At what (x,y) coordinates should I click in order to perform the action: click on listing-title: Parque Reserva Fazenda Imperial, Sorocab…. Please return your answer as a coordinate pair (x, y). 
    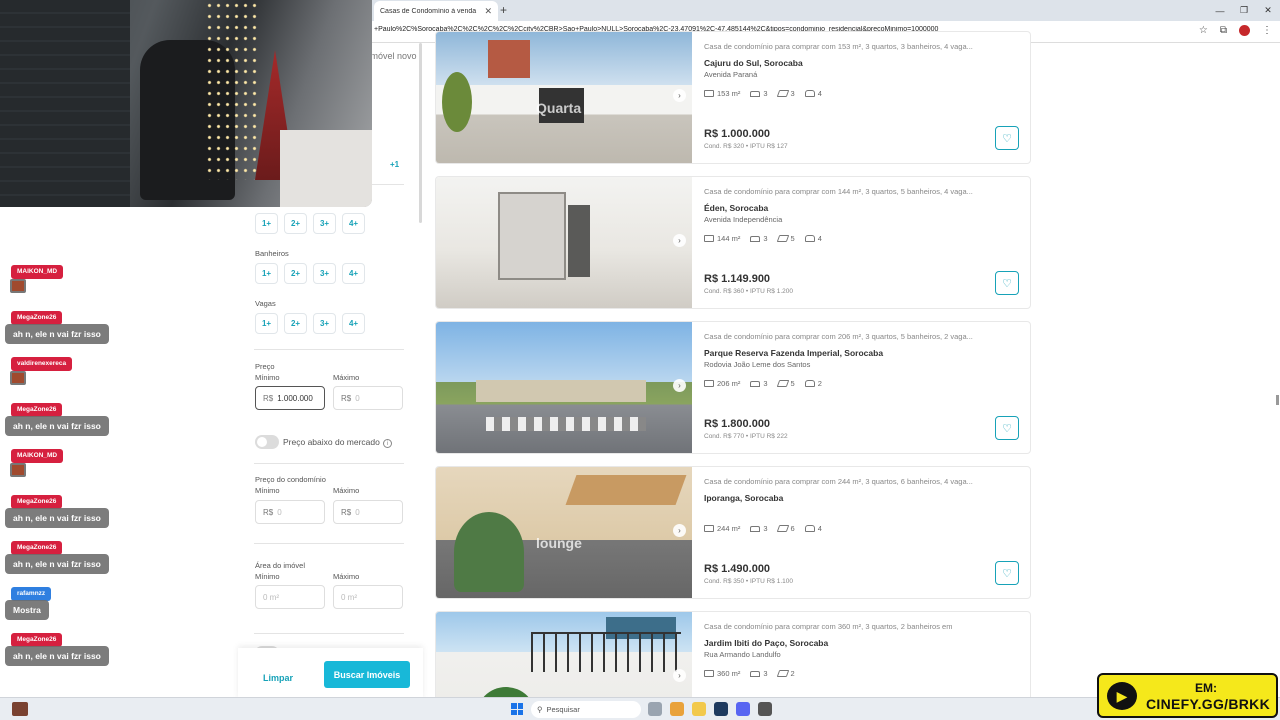
    Looking at the image, I should click on (793, 353).